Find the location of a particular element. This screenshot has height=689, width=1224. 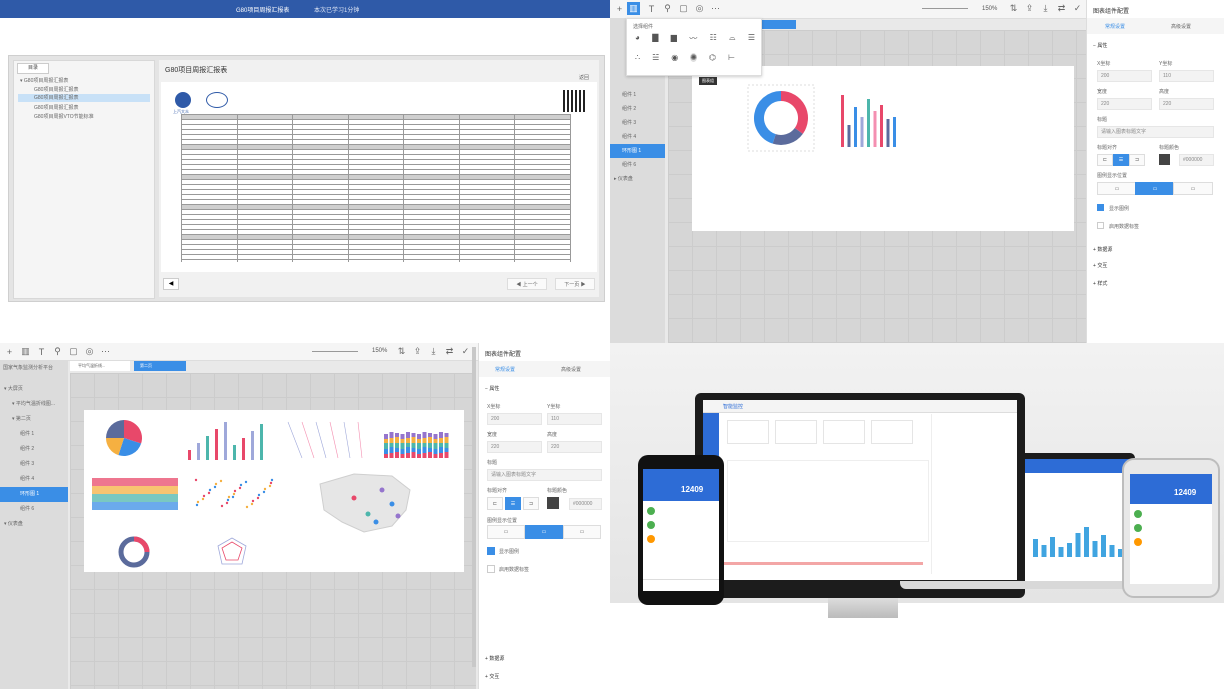

tree-item: ▾ 第二页 is located at coordinates (34, 419).